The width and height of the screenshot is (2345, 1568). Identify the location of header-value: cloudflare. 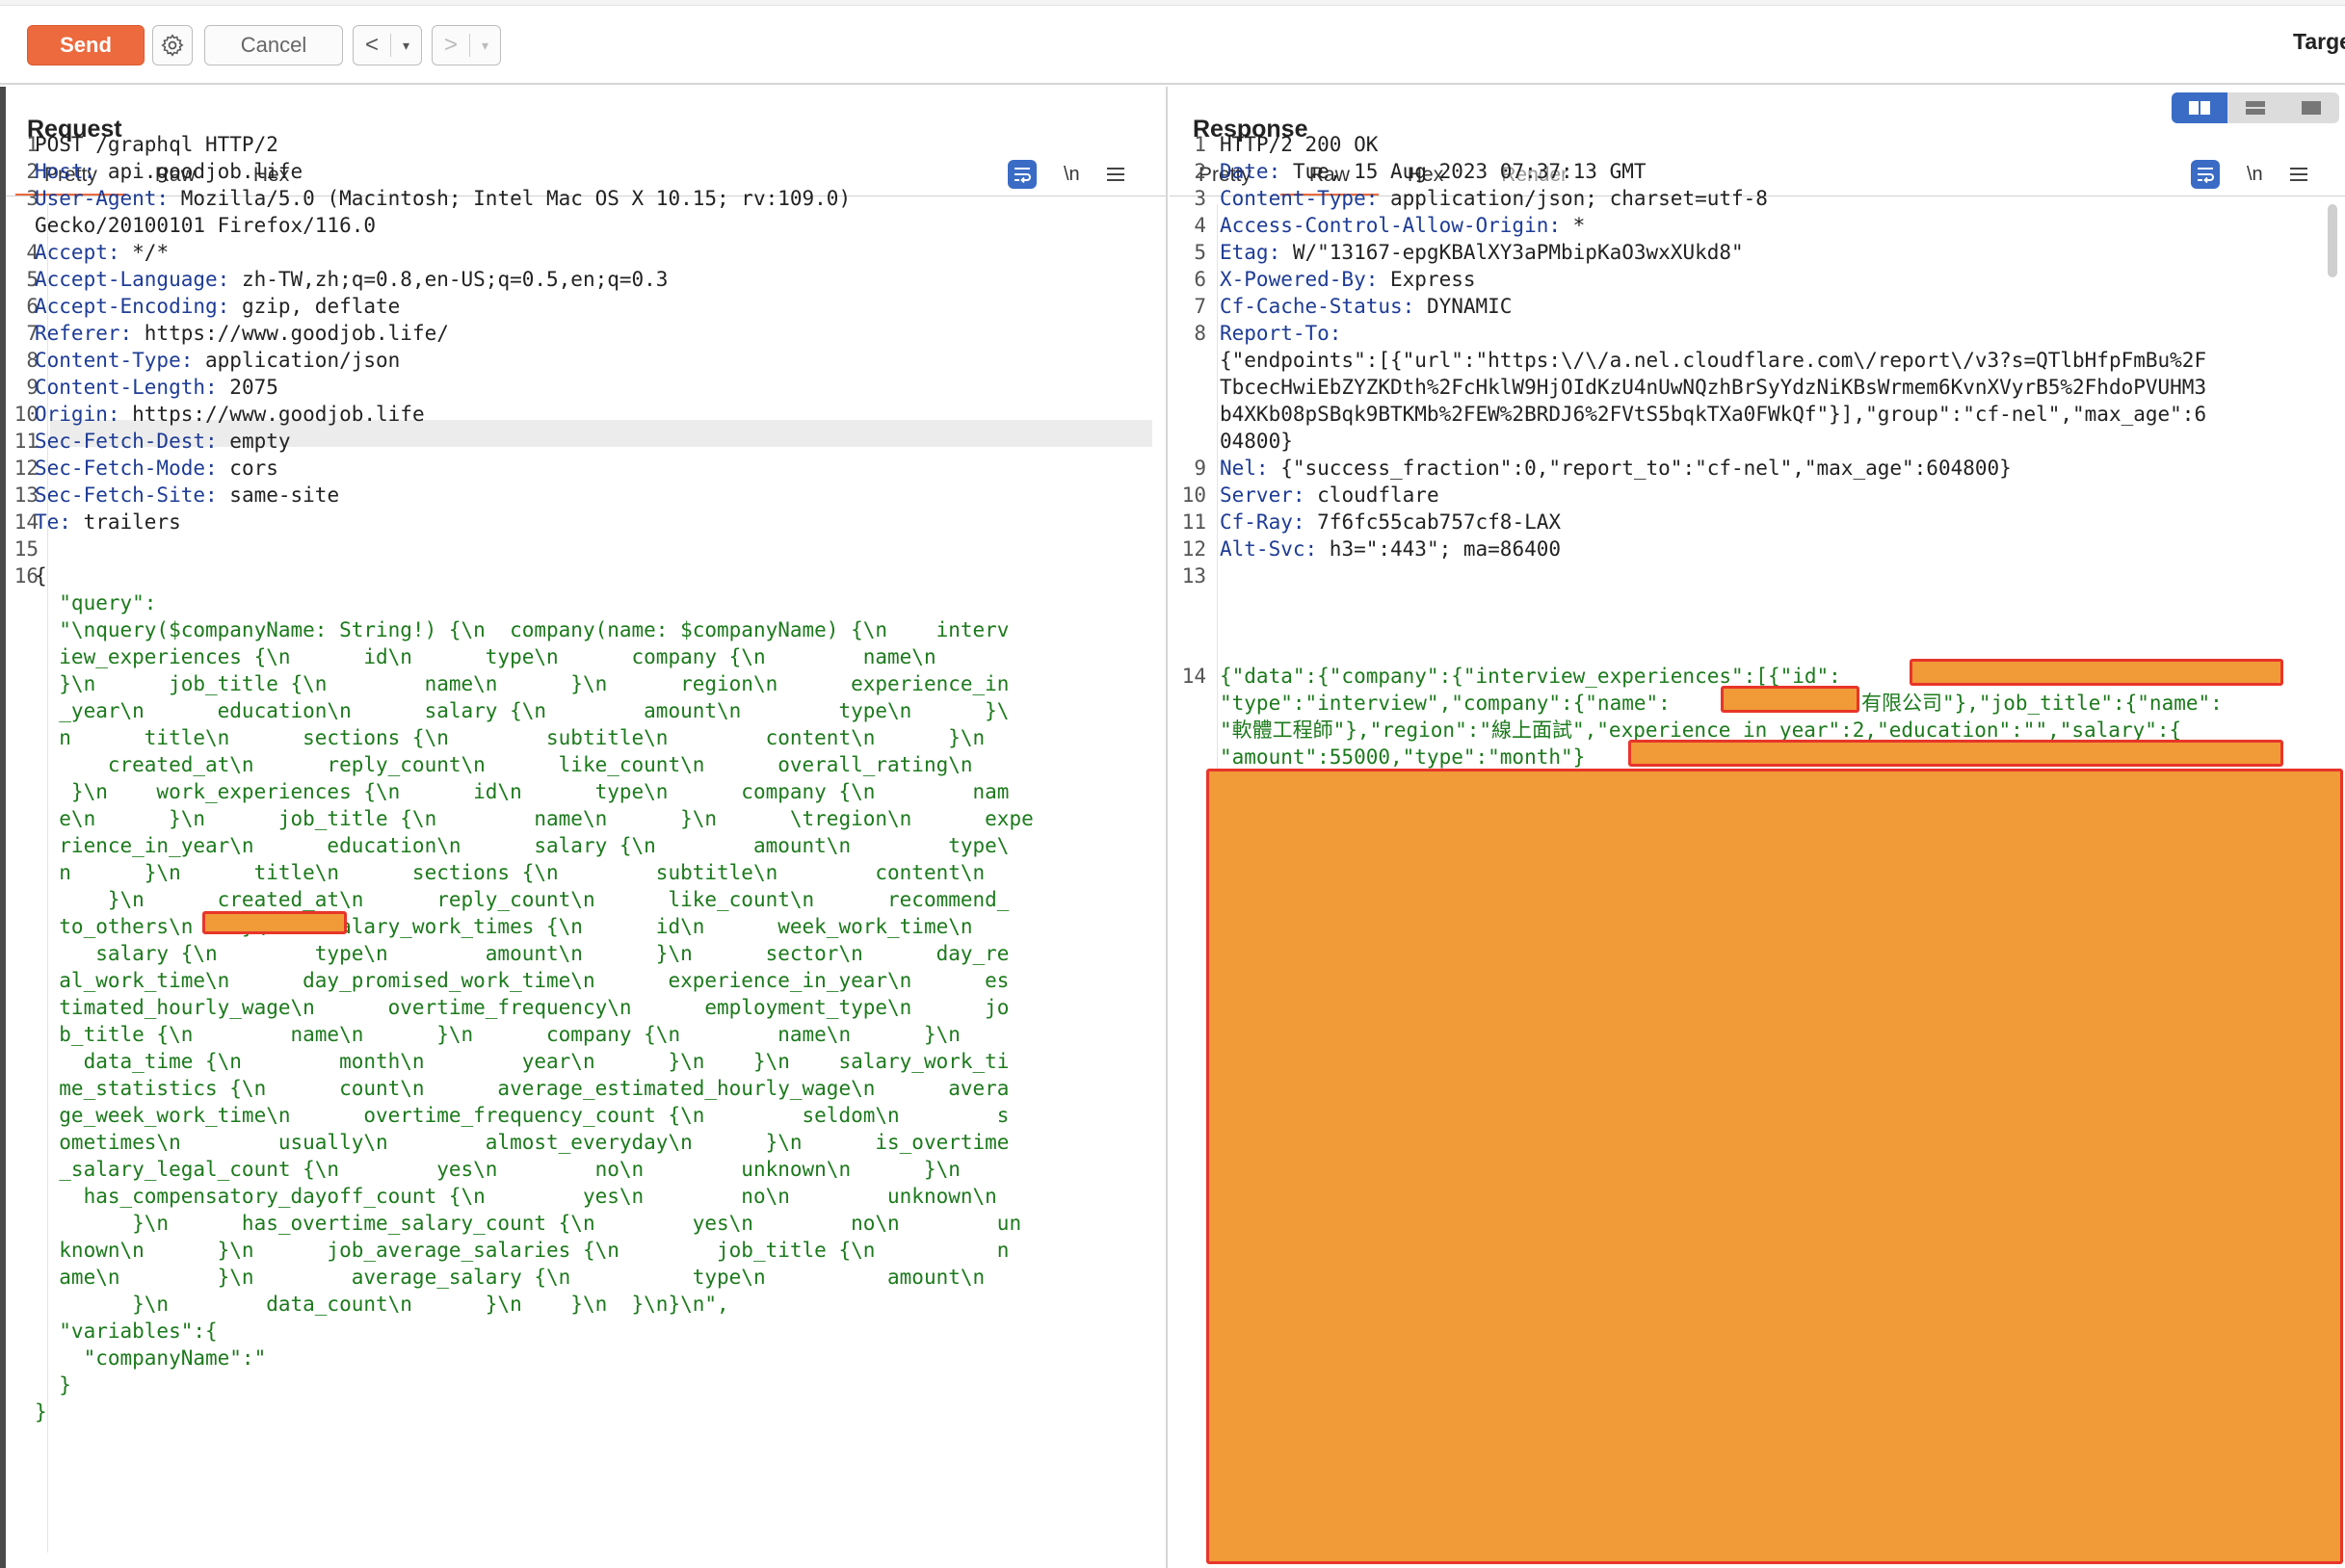
(1371, 495).